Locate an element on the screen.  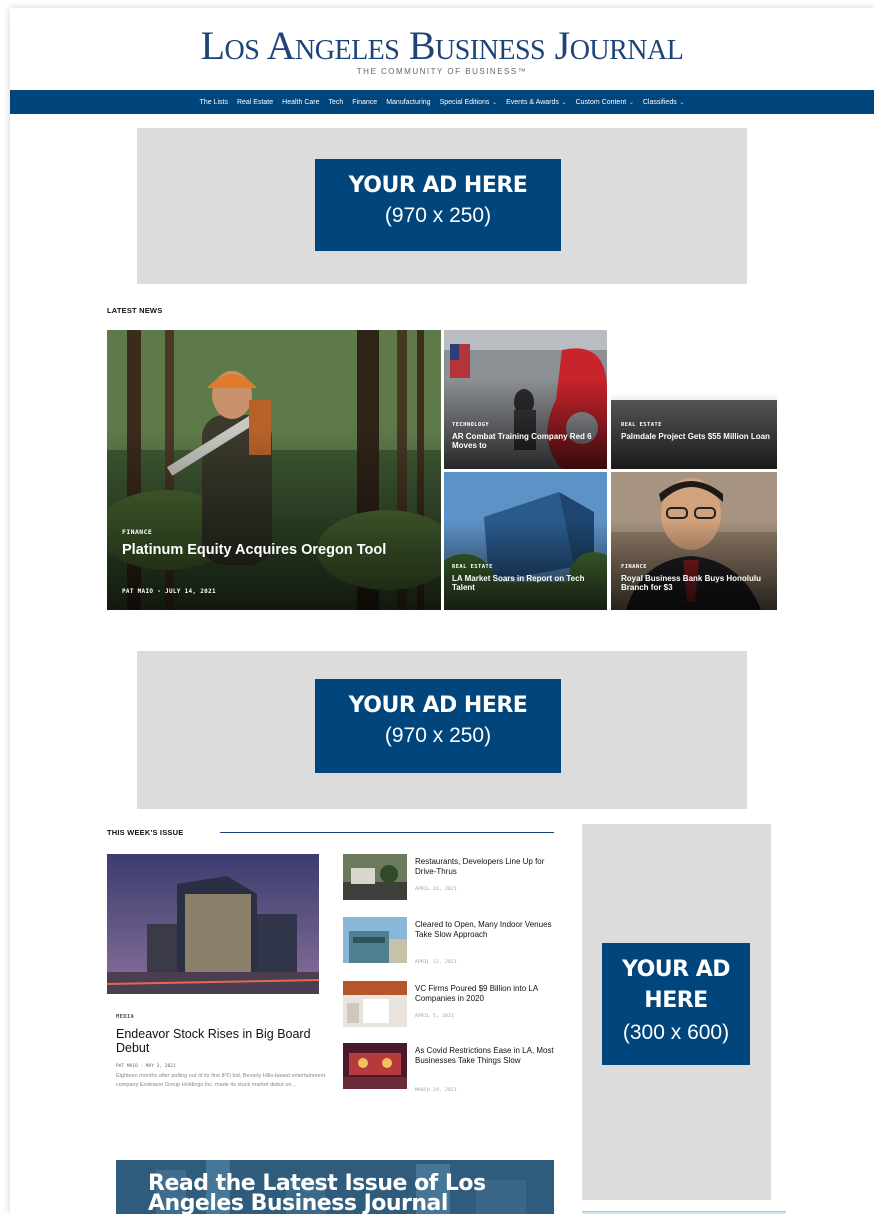
middle-ad-slot: YOUR AD HERE (970 x 250) is located at coordinates (442, 730).